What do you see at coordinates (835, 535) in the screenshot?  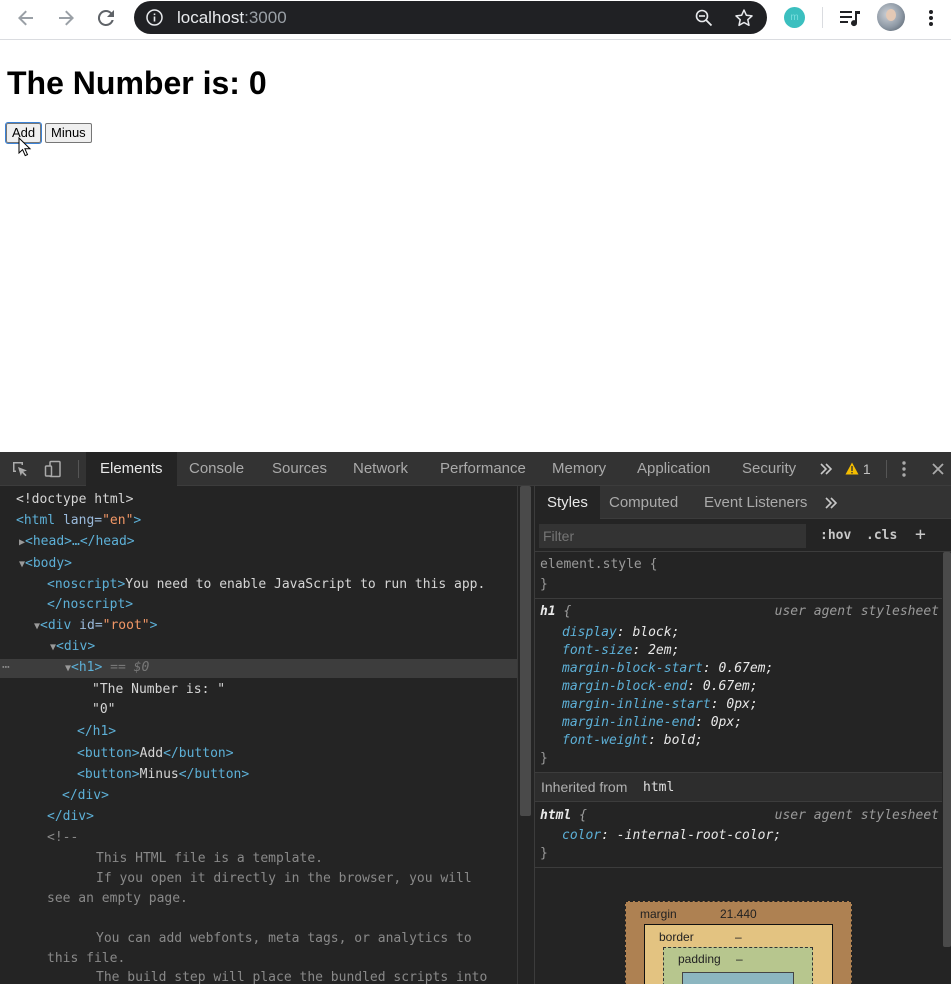 I see `hov-toggle: :hov` at bounding box center [835, 535].